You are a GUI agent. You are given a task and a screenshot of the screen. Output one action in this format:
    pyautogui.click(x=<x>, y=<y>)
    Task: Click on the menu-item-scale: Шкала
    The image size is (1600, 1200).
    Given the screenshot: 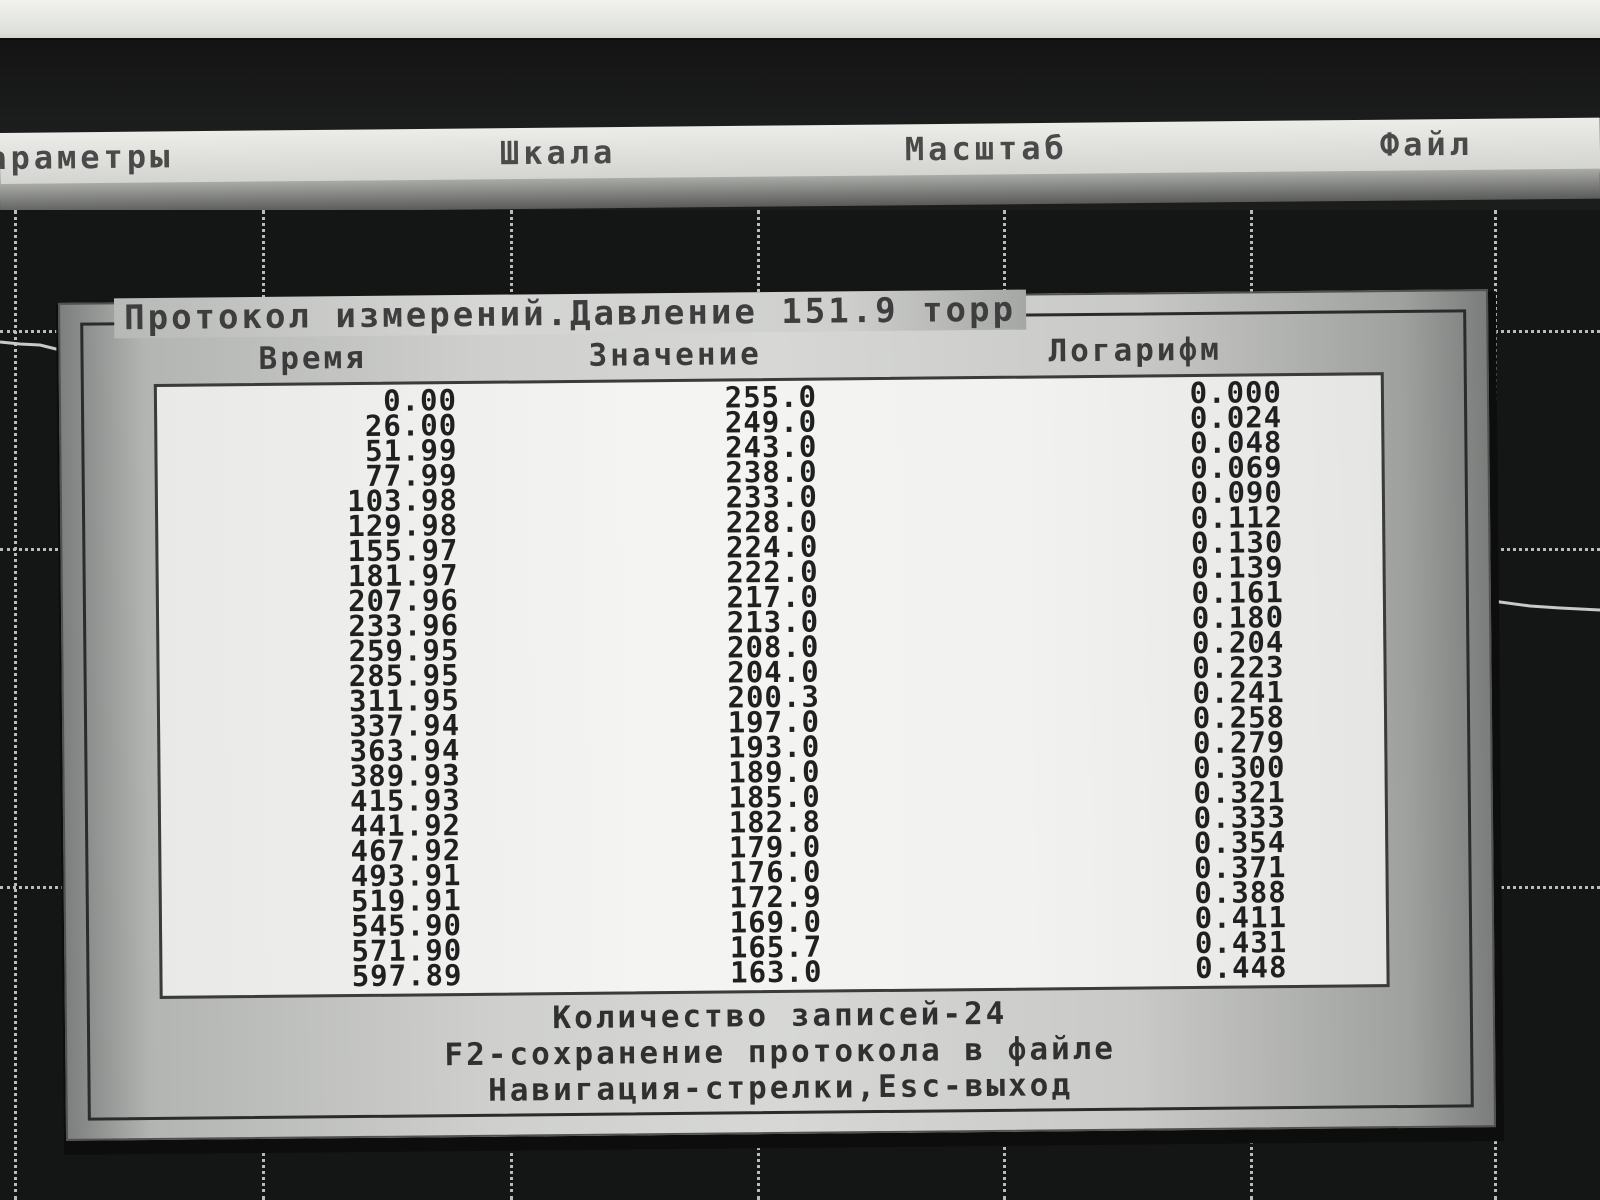 What is the action you would take?
    pyautogui.click(x=558, y=152)
    